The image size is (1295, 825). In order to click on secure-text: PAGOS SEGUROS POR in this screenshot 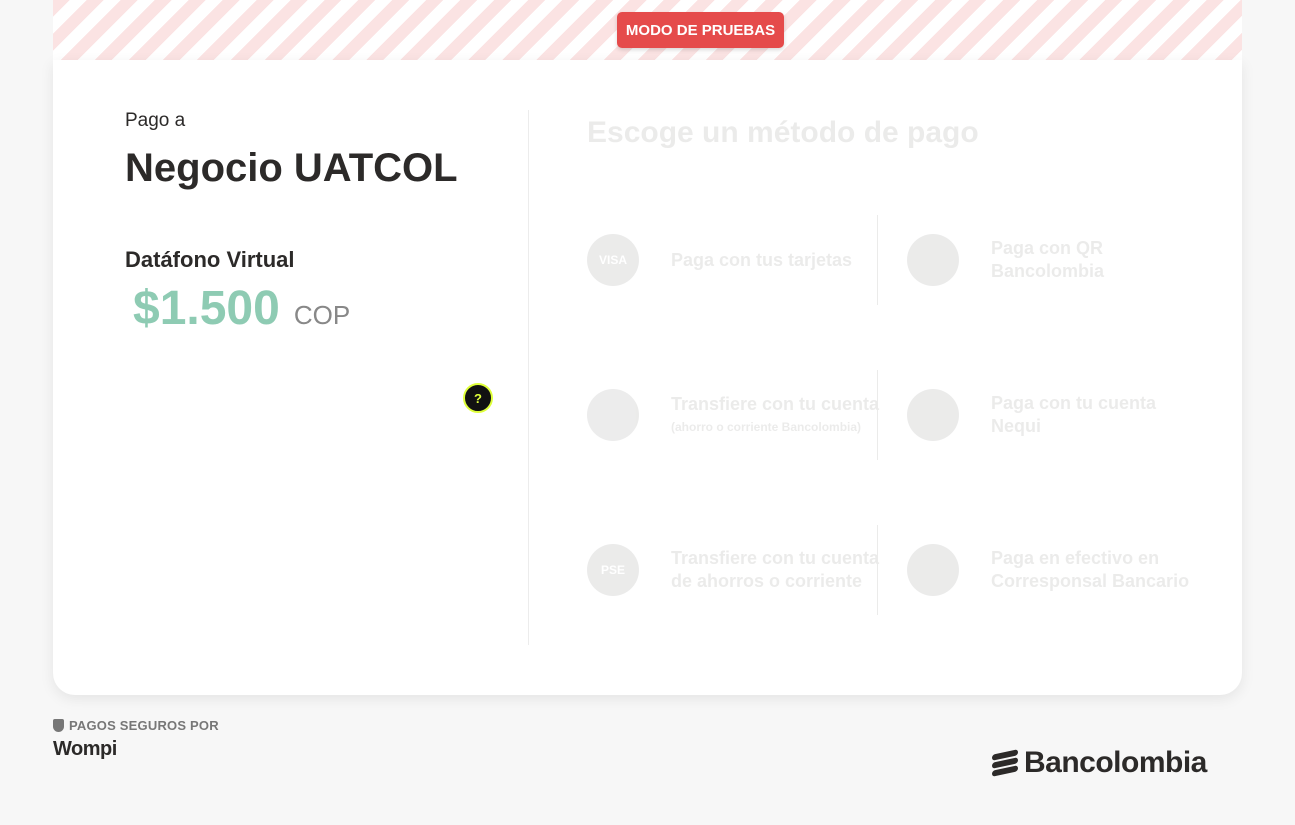, I will do `click(144, 725)`.